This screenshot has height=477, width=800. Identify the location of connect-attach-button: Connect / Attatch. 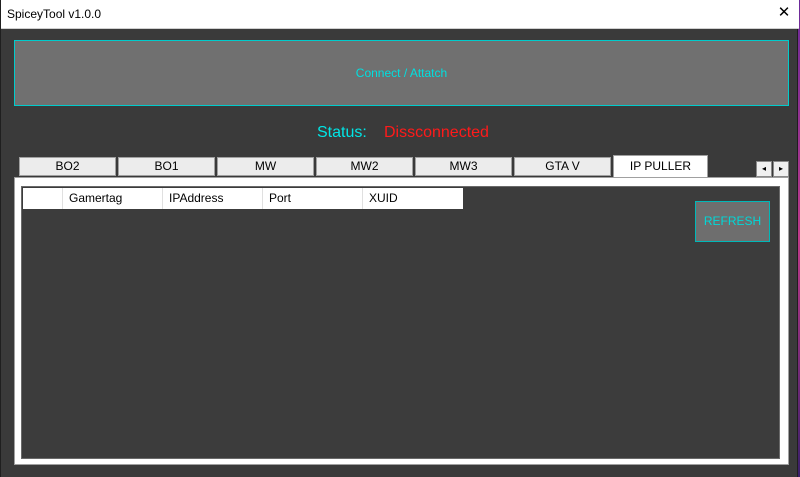
(401, 73).